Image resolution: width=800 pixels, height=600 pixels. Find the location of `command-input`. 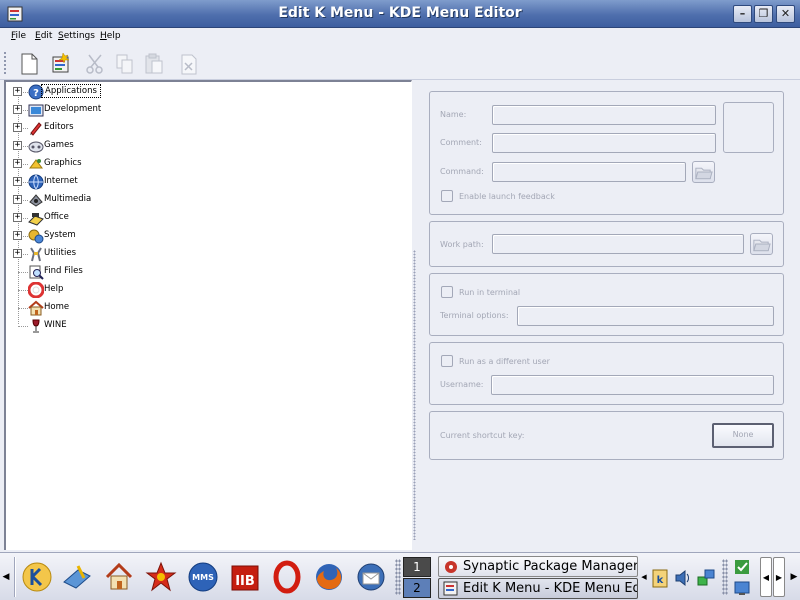

command-input is located at coordinates (589, 172).